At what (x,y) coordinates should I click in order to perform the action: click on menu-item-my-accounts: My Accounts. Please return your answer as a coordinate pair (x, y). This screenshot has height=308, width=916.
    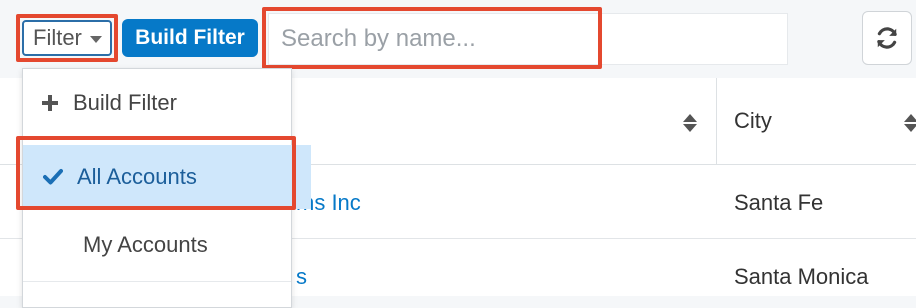
    Looking at the image, I should click on (187, 245).